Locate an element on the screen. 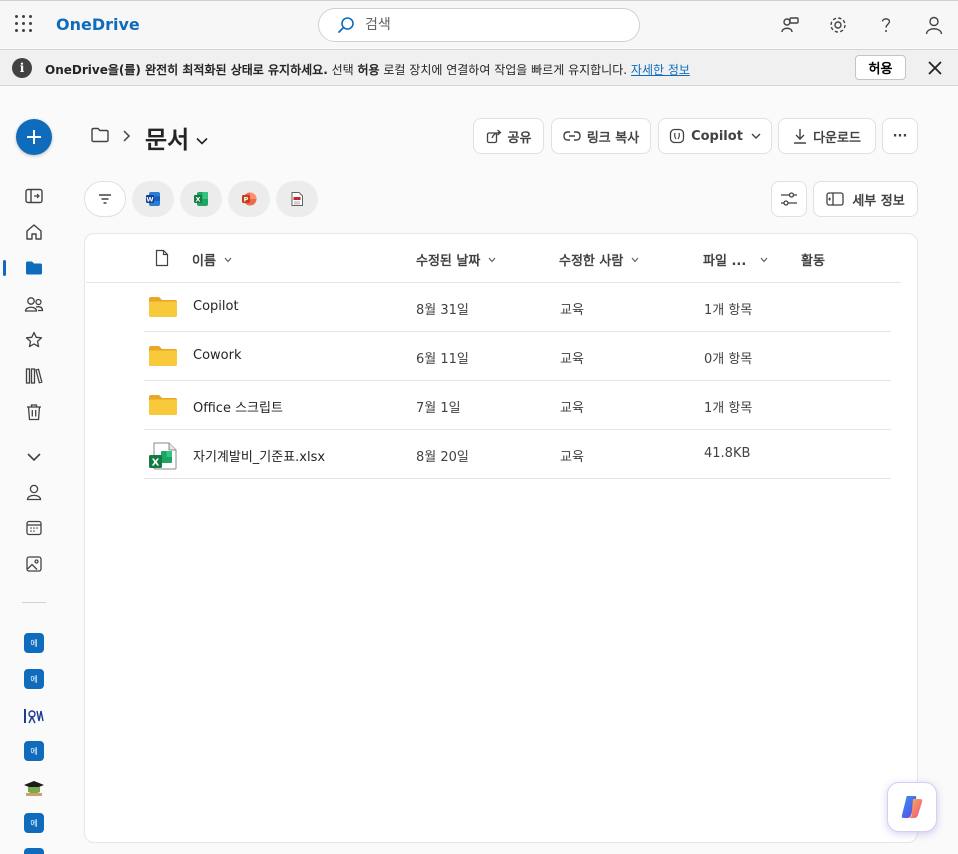  filter-icon is located at coordinates (105, 199).